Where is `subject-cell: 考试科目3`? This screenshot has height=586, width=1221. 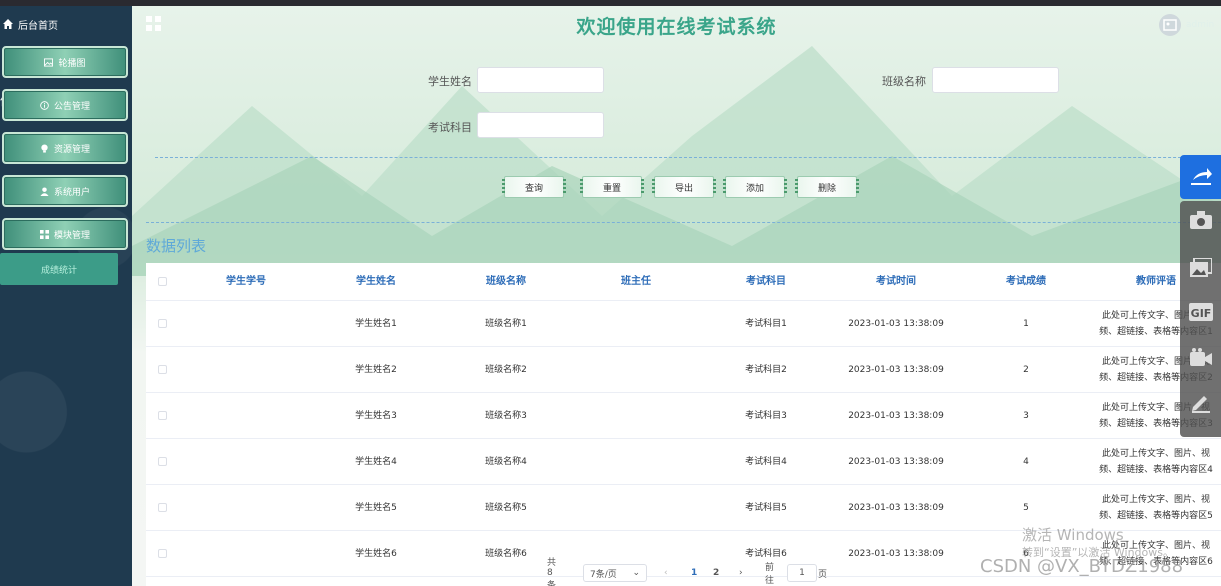 subject-cell: 考试科目3 is located at coordinates (766, 415).